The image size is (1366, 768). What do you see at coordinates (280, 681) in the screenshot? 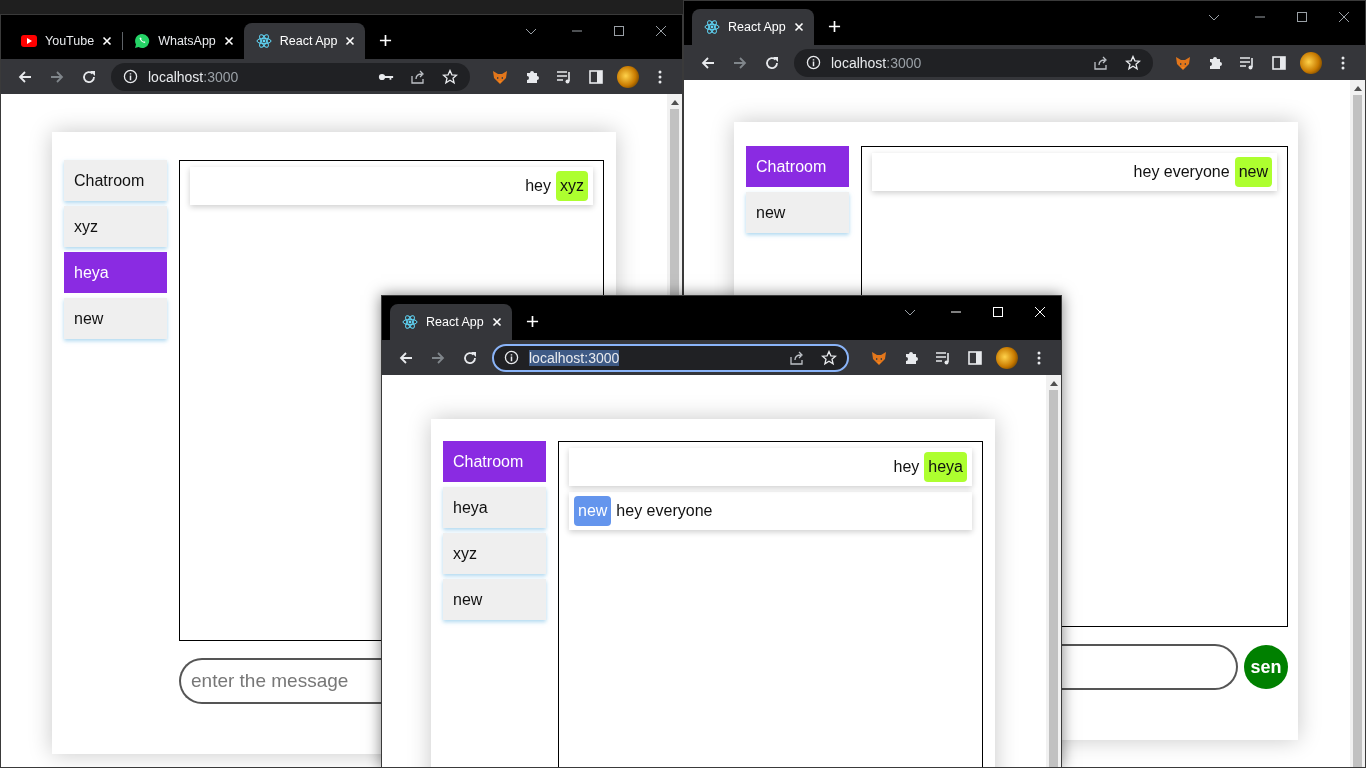
I see `message-input: enter the message` at bounding box center [280, 681].